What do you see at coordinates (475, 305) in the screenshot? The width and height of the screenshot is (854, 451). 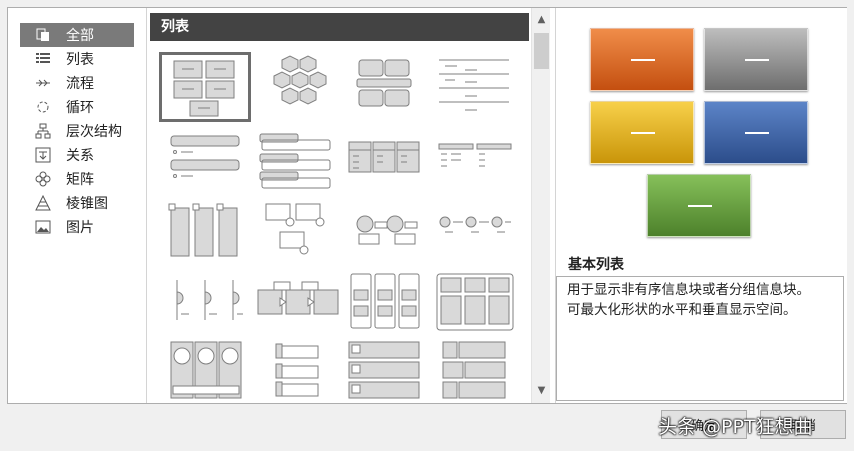 I see `layout-grouped-list` at bounding box center [475, 305].